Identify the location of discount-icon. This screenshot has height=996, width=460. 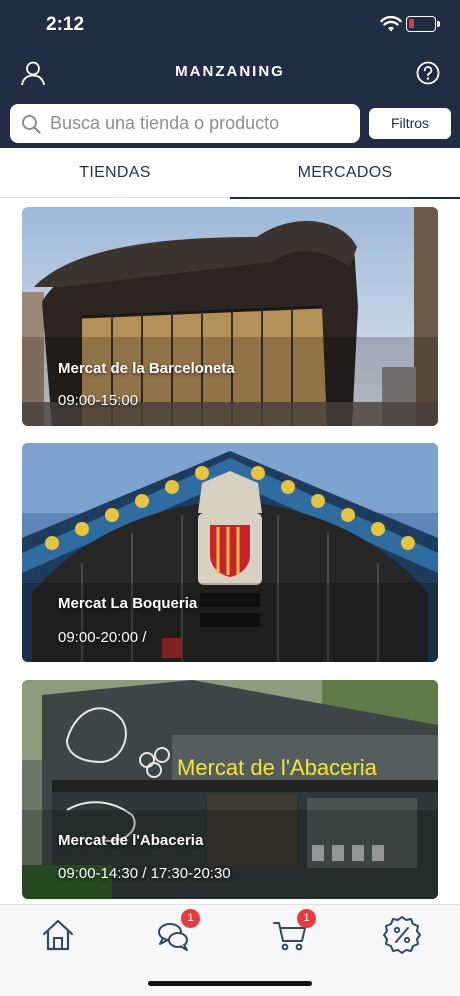
(402, 935).